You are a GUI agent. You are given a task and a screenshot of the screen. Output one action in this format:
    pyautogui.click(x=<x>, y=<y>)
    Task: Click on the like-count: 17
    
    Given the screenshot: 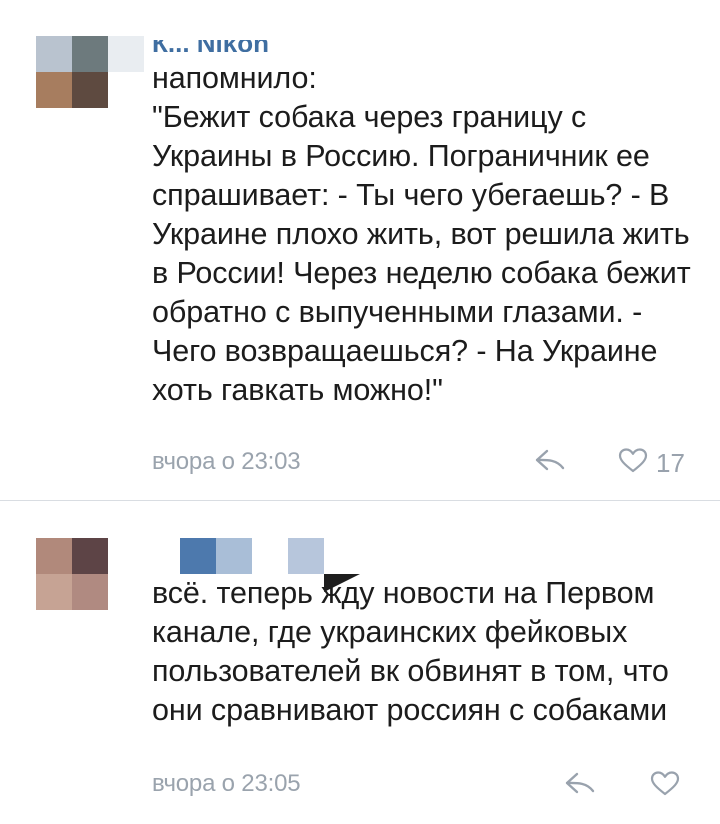 What is the action you would take?
    pyautogui.click(x=670, y=463)
    